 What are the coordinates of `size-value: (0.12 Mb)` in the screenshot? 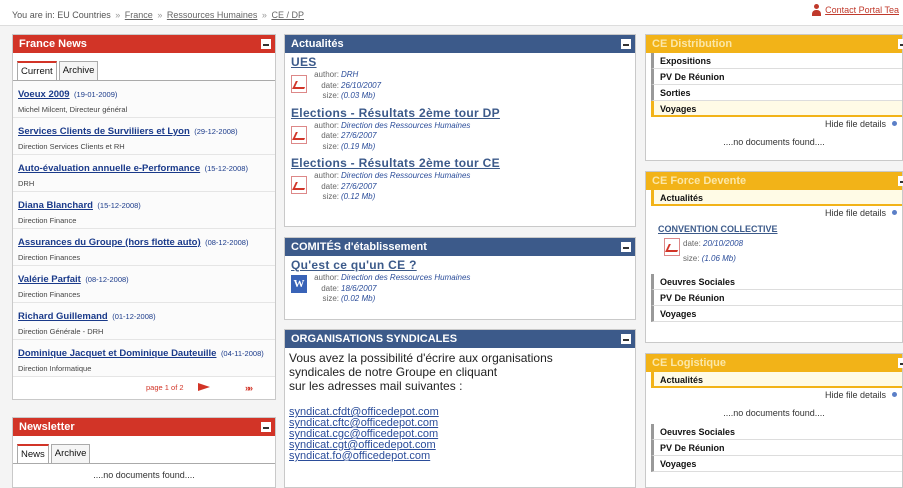 It's located at (358, 196).